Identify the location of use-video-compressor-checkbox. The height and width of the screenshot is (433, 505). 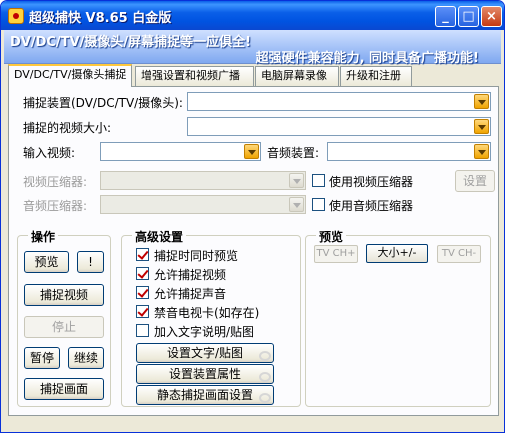
(318, 180).